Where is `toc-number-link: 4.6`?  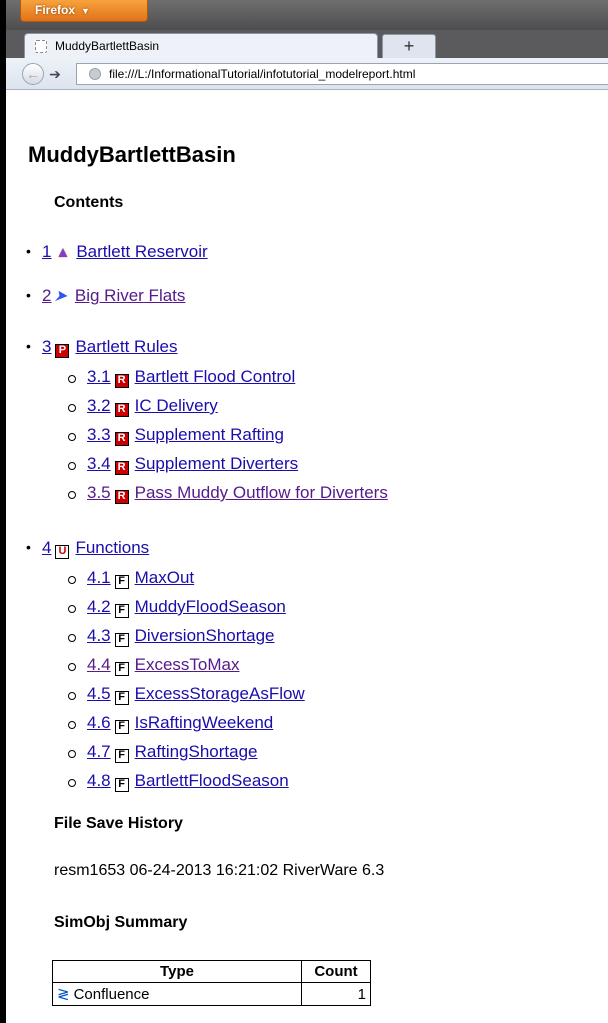 toc-number-link: 4.6 is located at coordinates (99, 722).